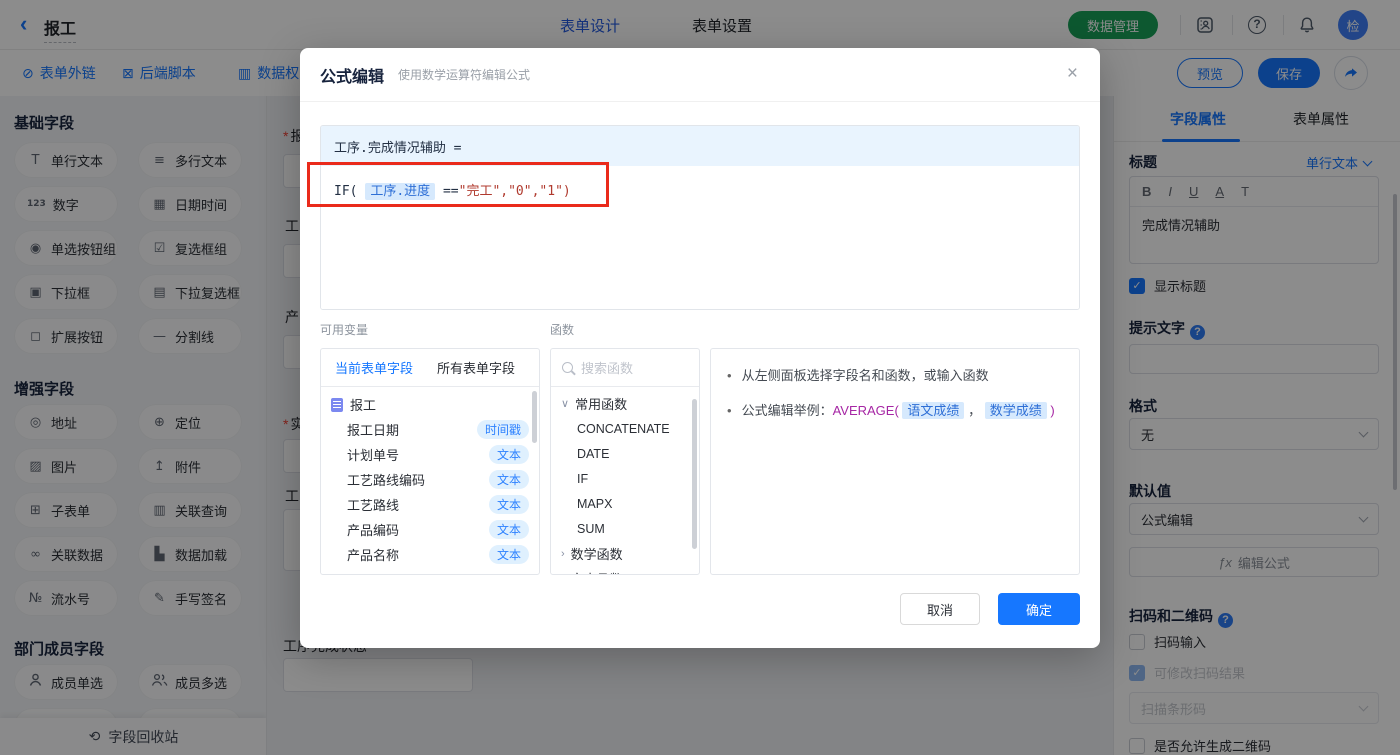  What do you see at coordinates (625, 478) in the screenshot?
I see `function-item: IF` at bounding box center [625, 478].